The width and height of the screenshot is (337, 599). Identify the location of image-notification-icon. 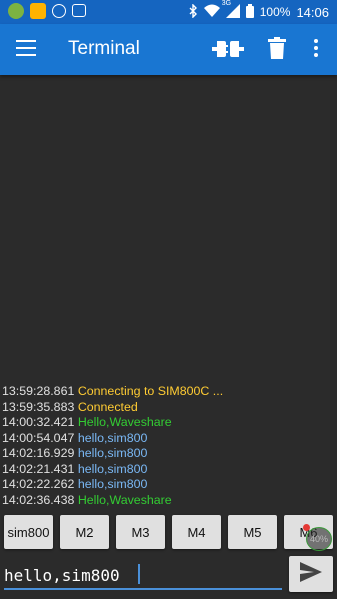
(79, 10).